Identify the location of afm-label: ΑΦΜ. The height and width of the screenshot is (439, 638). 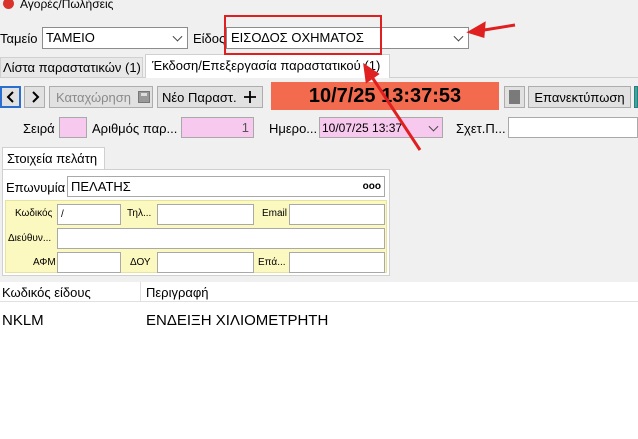
(44, 262).